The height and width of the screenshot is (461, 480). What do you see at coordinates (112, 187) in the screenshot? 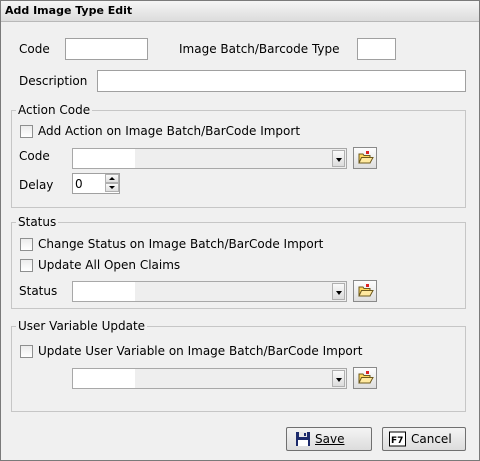
I see `spin-down-icon` at bounding box center [112, 187].